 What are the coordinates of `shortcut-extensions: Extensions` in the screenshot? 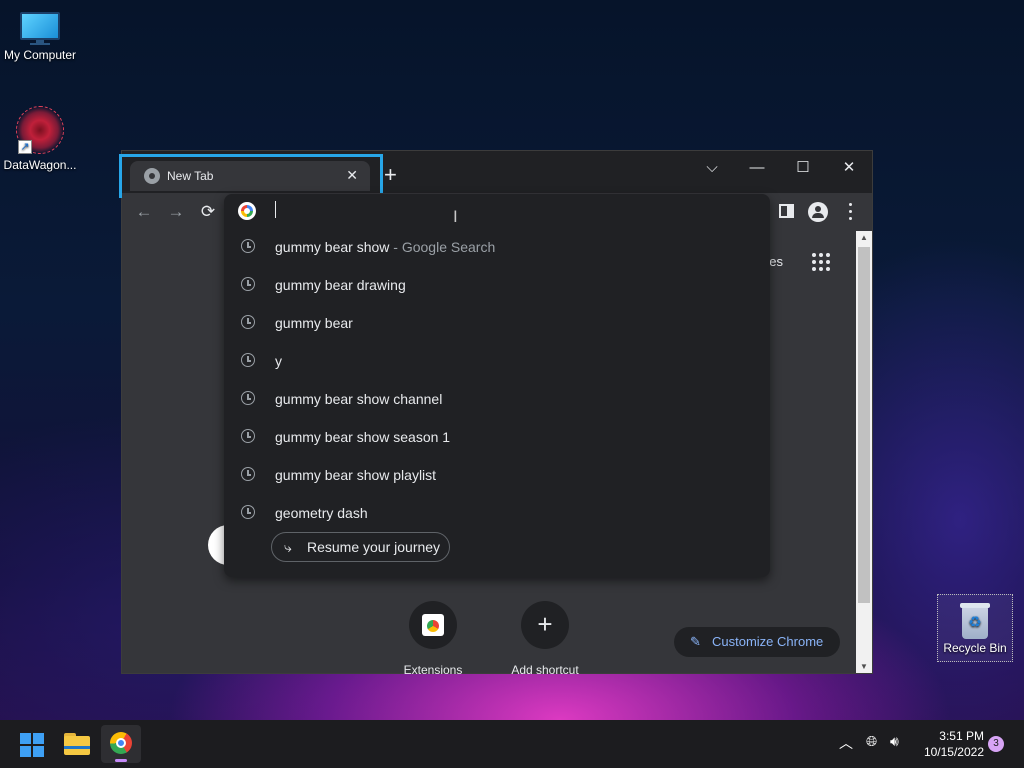 It's located at (433, 639).